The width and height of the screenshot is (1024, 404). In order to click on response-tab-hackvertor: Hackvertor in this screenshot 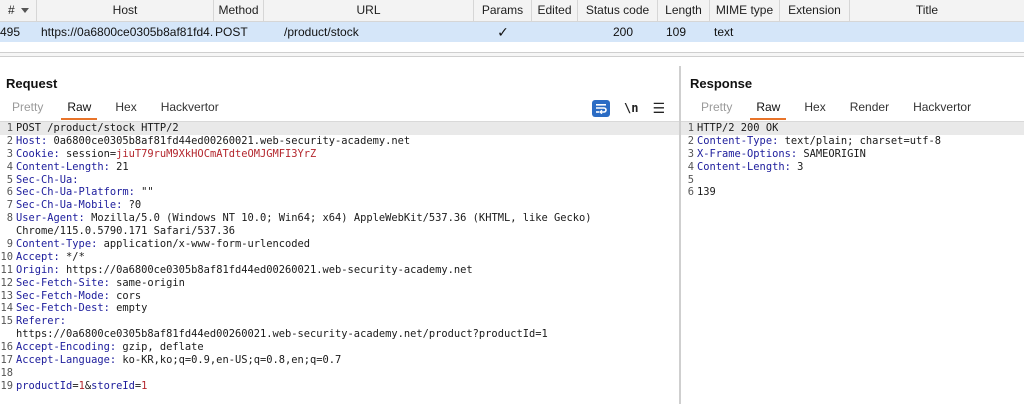, I will do `click(942, 110)`.